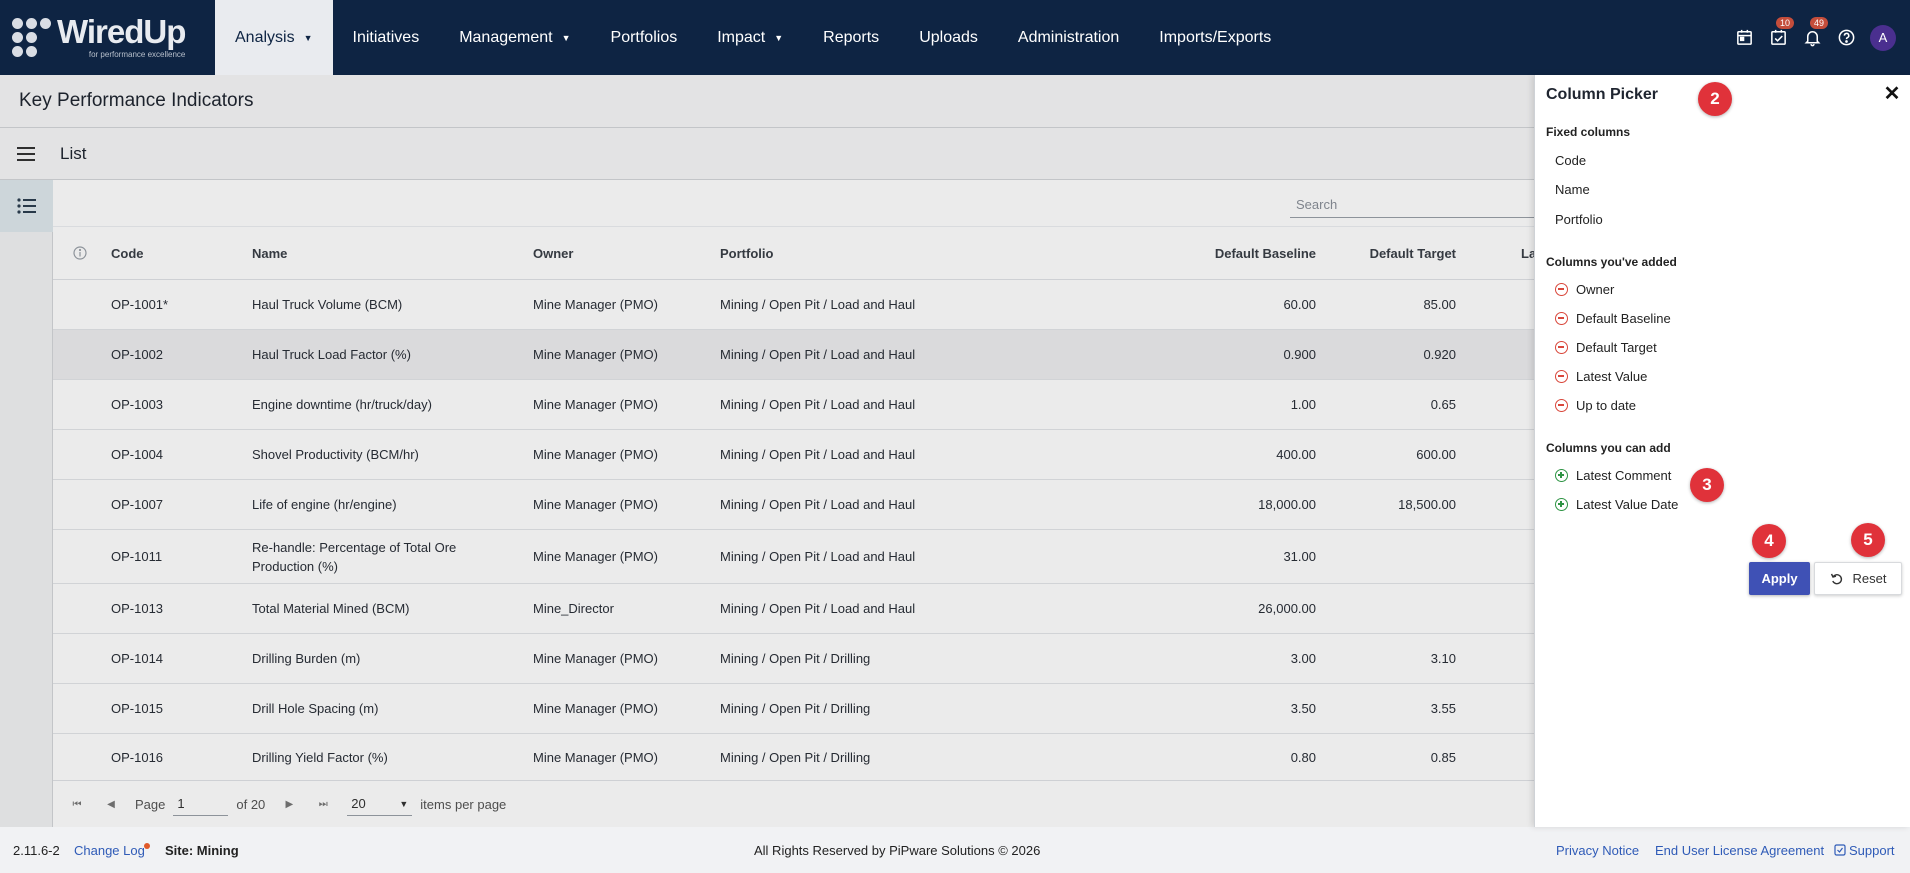  Describe the element at coordinates (137, 54) in the screenshot. I see `brand-tagline: for performance excellence` at that location.